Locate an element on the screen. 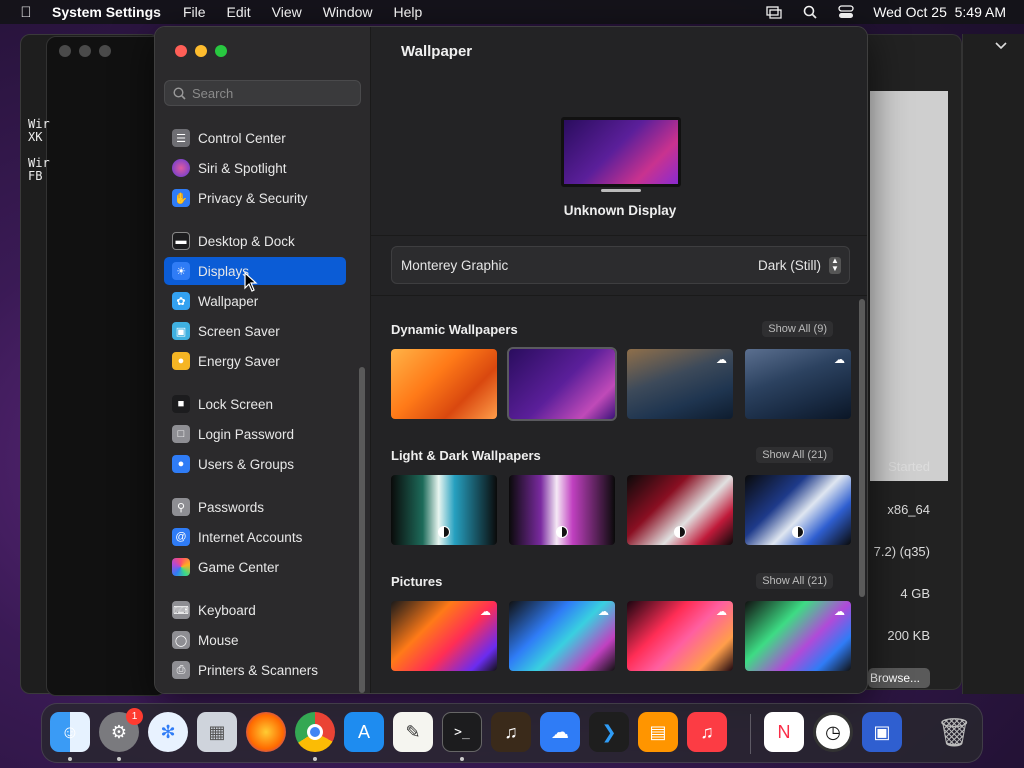 This screenshot has height=768, width=1024. minimize-button is located at coordinates (201, 51).